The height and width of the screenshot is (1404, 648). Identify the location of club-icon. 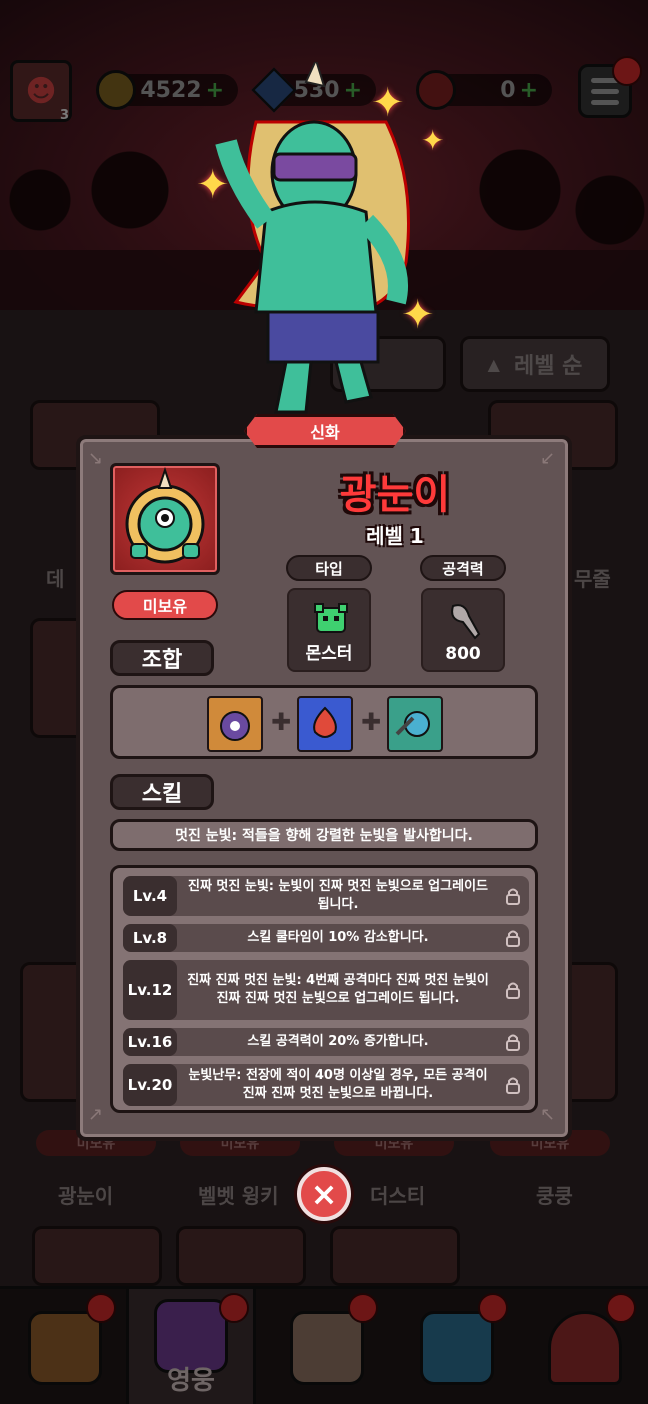
(466, 622).